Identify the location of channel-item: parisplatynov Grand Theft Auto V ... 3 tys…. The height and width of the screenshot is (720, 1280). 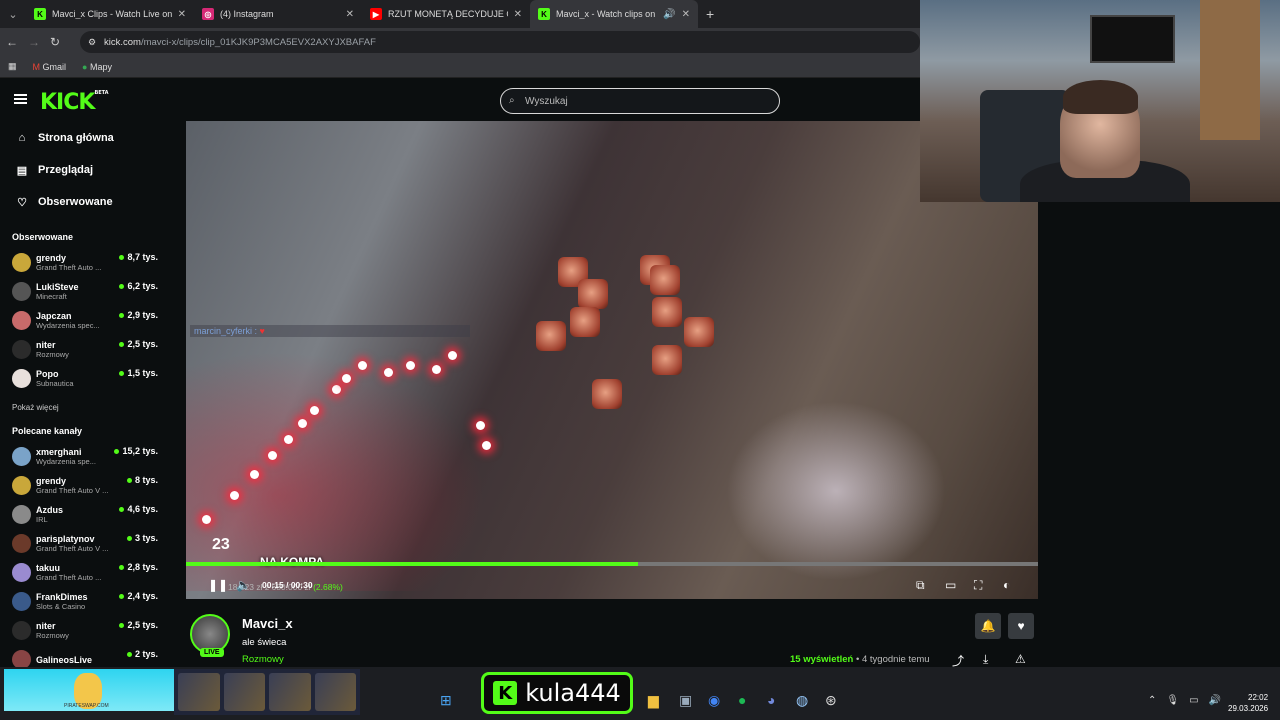
(85, 543).